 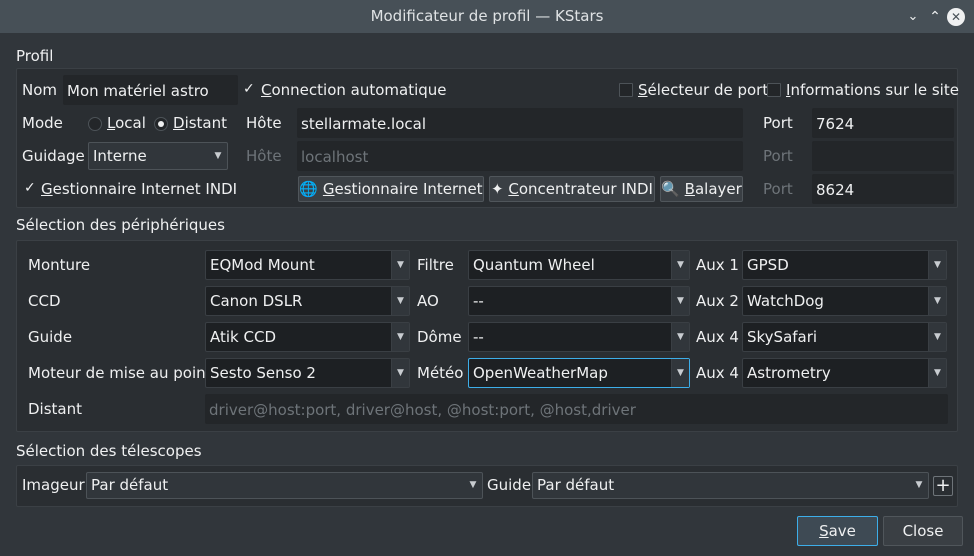 What do you see at coordinates (509, 485) in the screenshot?
I see `guide-telescope-label: Guide` at bounding box center [509, 485].